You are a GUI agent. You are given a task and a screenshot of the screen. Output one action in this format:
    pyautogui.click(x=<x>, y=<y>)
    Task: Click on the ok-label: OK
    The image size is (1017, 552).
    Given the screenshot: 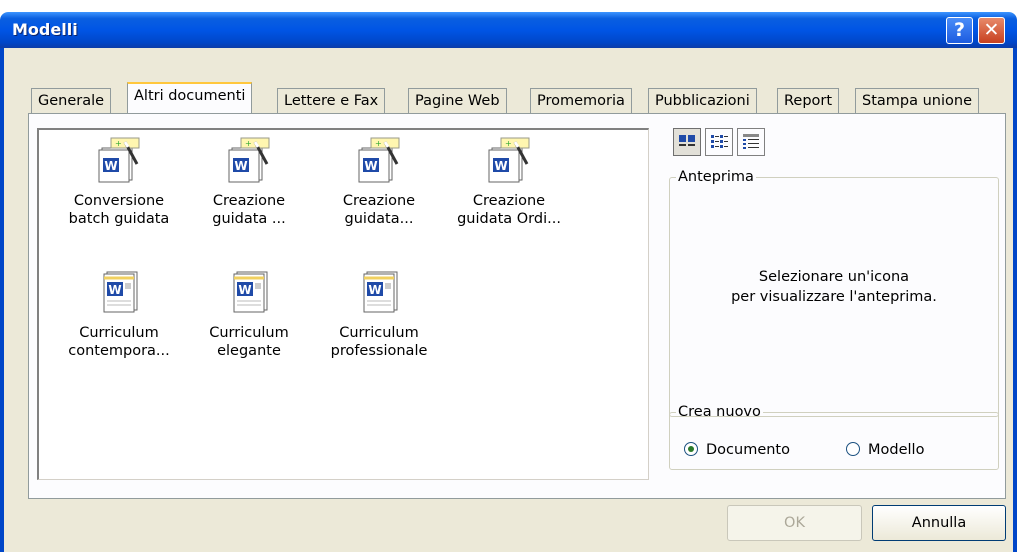 What is the action you would take?
    pyautogui.click(x=794, y=523)
    